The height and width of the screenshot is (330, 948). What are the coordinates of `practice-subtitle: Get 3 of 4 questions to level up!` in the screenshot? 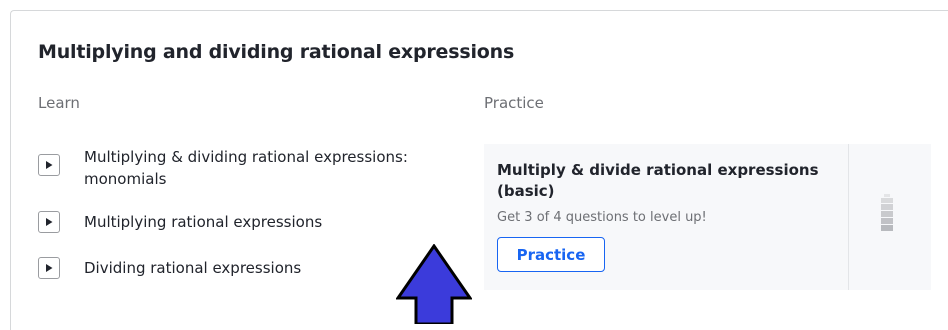 It's located at (602, 217).